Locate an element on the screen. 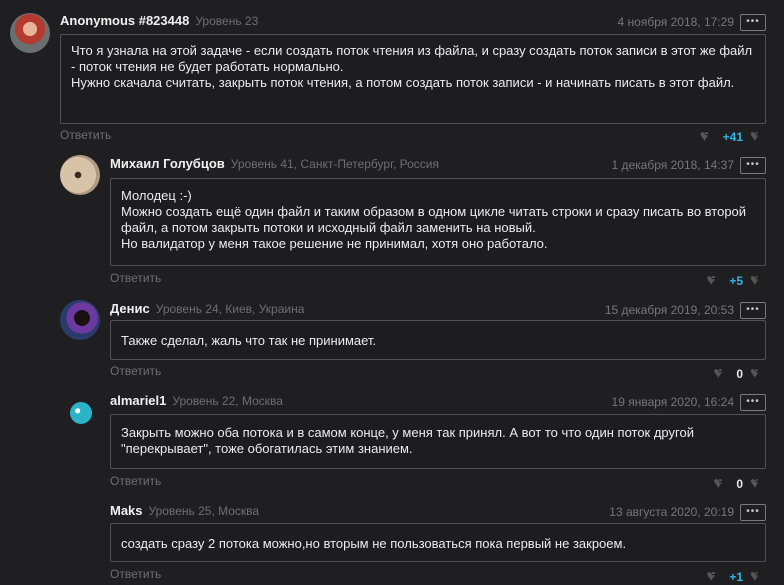 This screenshot has width=784, height=585. comment-body: Также сделал, жаль что так не принимает. is located at coordinates (438, 340).